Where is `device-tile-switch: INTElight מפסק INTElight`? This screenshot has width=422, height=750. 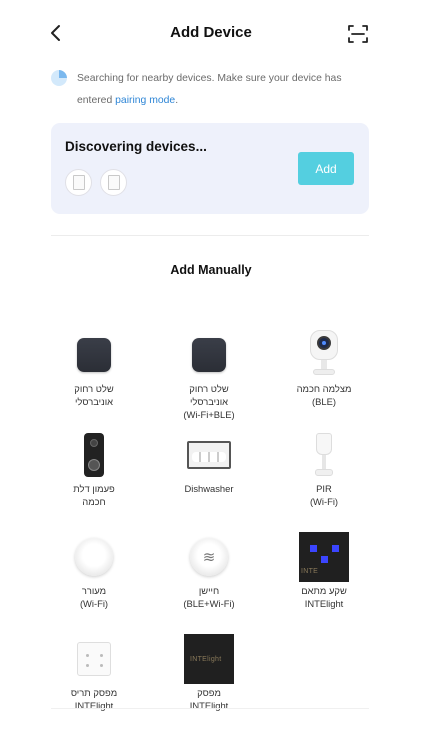 device-tile-switch: INTElight מפסק INTElight is located at coordinates (209, 673).